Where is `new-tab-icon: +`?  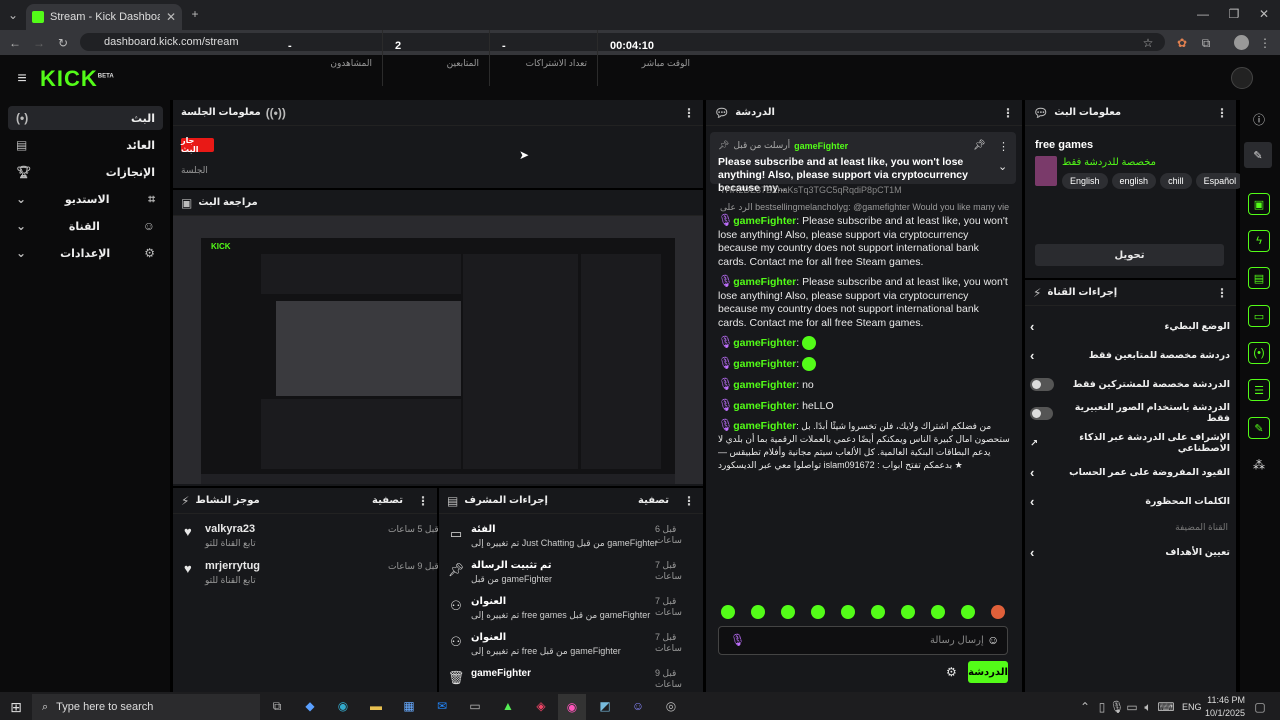
new-tab-icon: + is located at coordinates (195, 14).